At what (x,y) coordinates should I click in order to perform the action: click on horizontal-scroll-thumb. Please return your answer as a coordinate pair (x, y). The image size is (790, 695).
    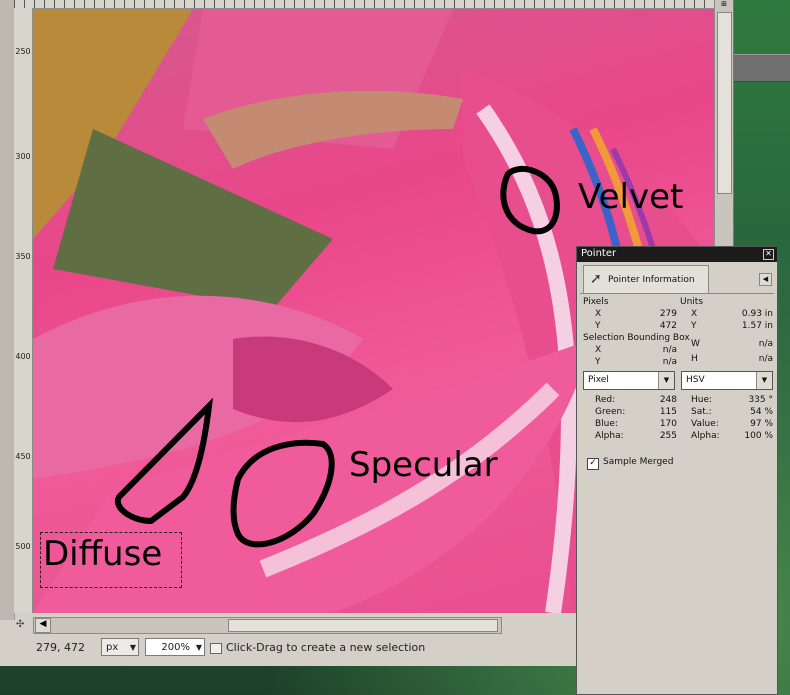
    Looking at the image, I should click on (363, 625).